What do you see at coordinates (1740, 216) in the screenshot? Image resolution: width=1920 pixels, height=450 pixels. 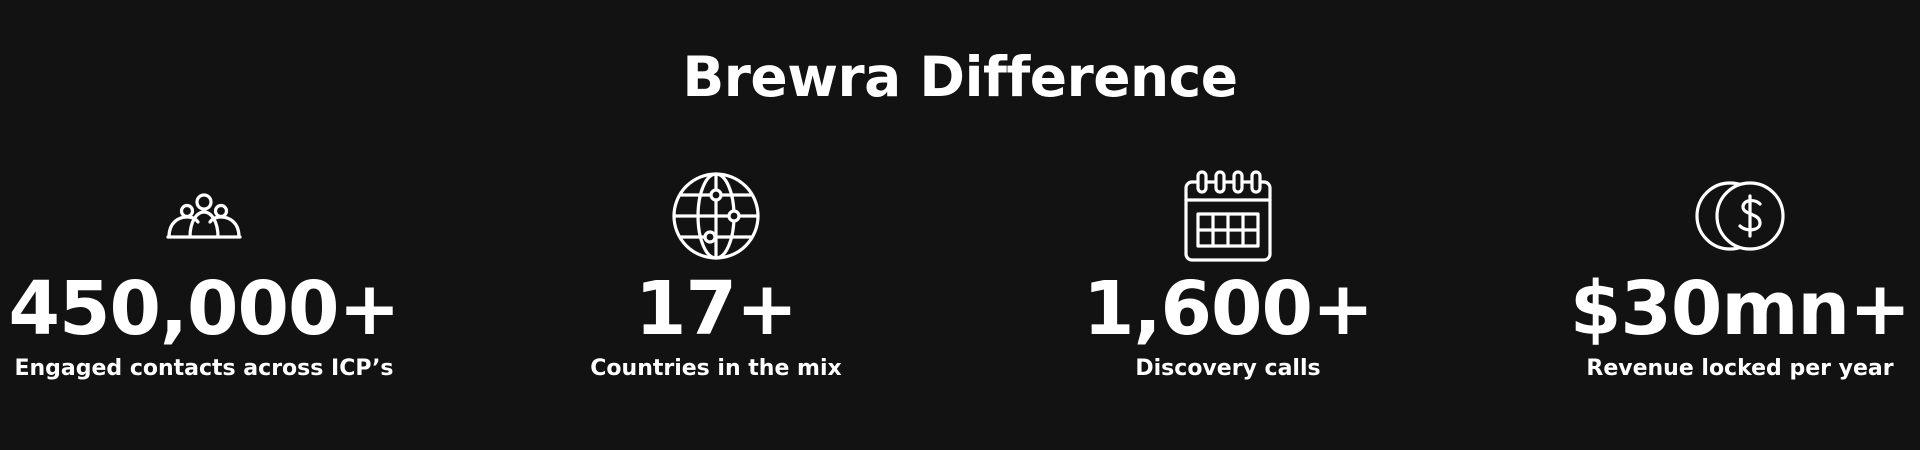 I see `dollar-coins-icon` at bounding box center [1740, 216].